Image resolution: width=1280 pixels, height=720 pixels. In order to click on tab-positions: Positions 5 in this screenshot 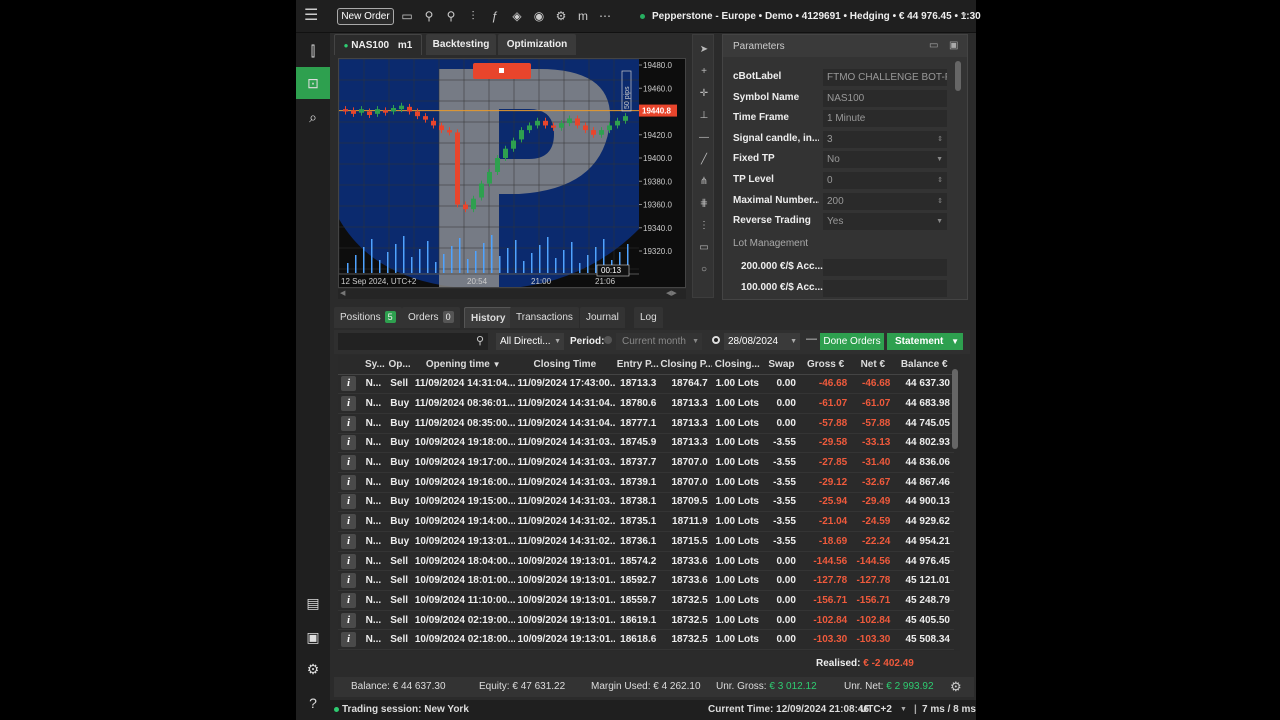, I will do `click(368, 317)`.